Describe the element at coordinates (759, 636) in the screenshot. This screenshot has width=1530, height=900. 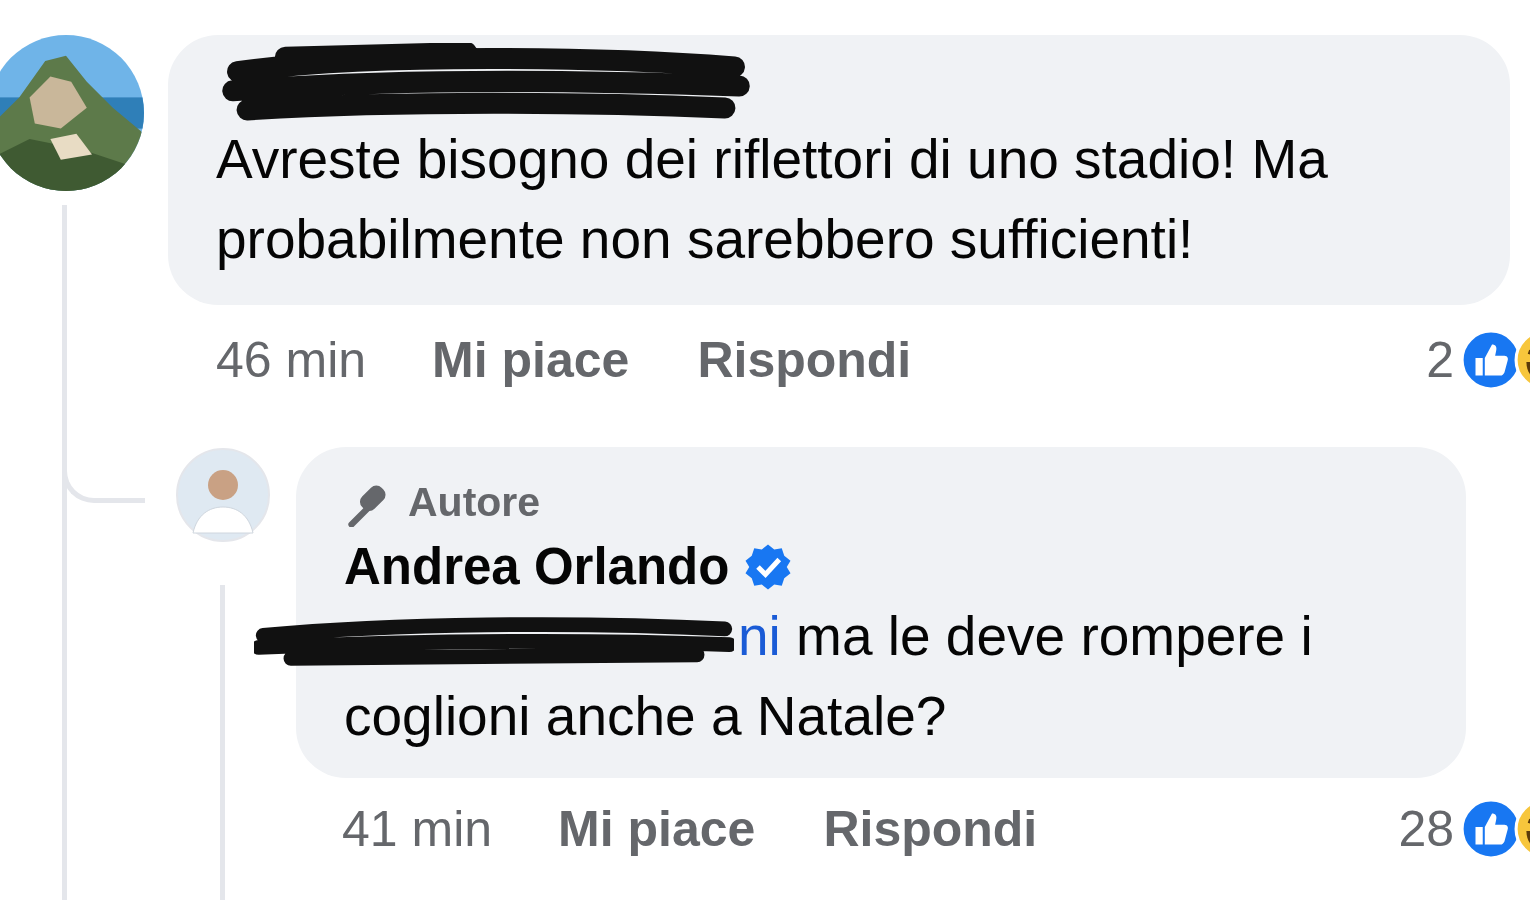
I see `mention-link: ni` at that location.